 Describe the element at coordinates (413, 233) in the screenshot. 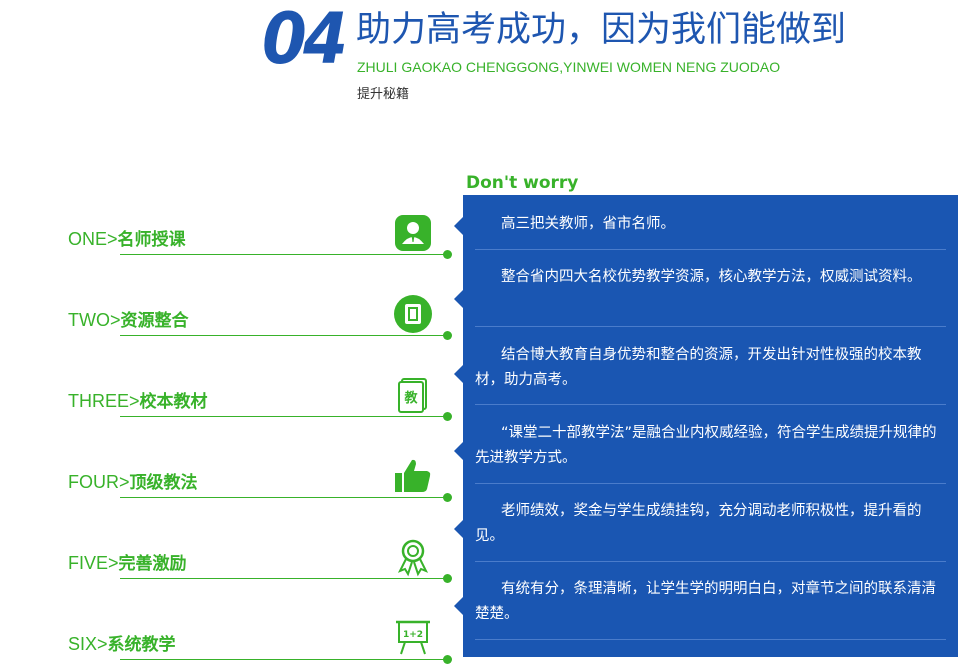

I see `teacher-icon` at that location.